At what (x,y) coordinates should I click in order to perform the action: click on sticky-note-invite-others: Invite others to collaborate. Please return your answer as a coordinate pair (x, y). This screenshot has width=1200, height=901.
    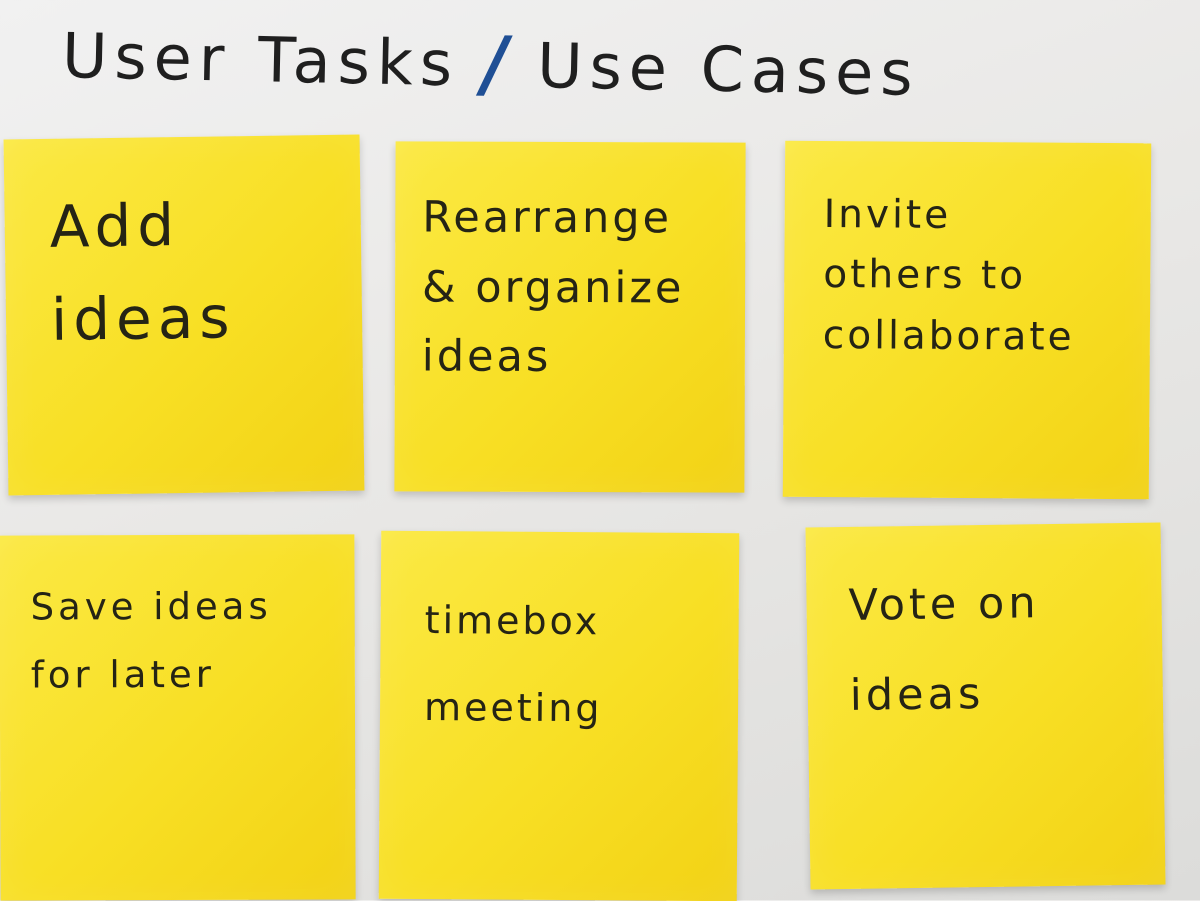
    Looking at the image, I should click on (967, 320).